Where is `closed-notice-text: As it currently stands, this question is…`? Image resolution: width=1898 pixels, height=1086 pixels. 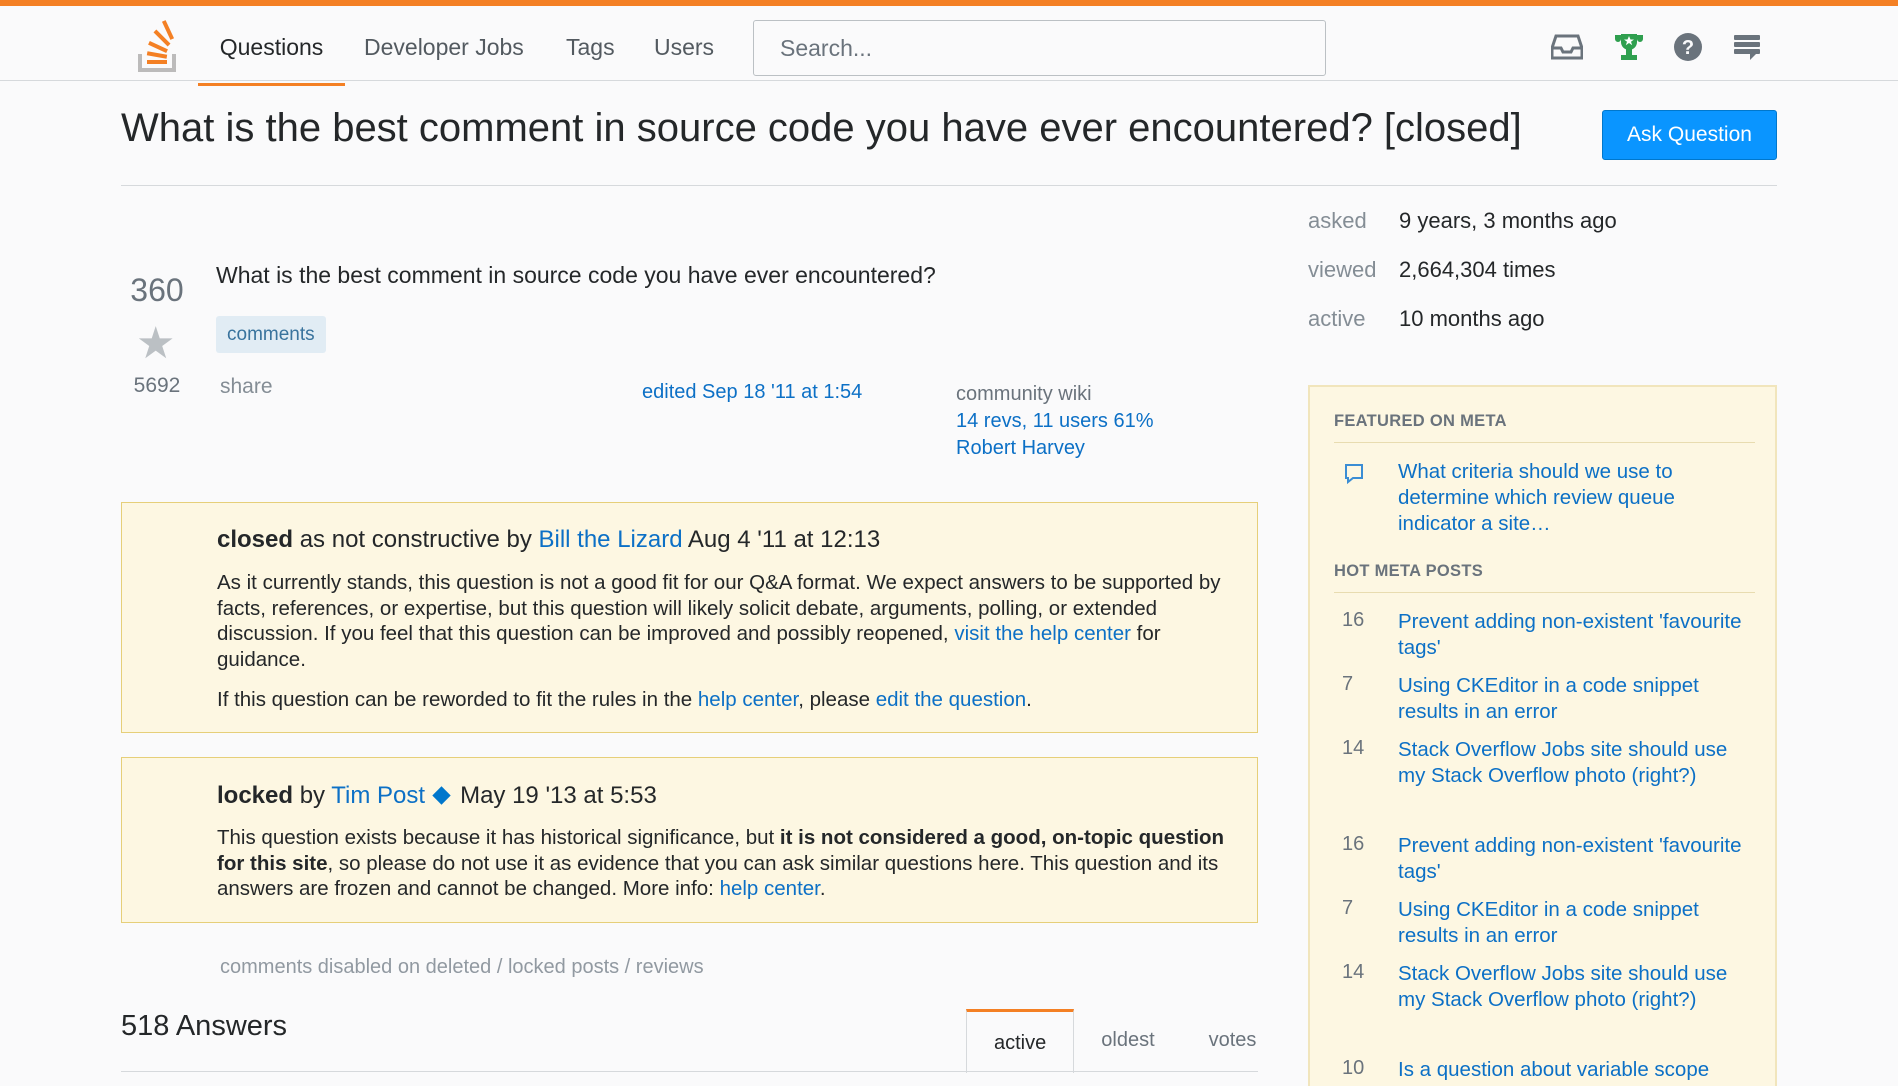 closed-notice-text: As it currently stands, this question is… is located at coordinates (725, 621).